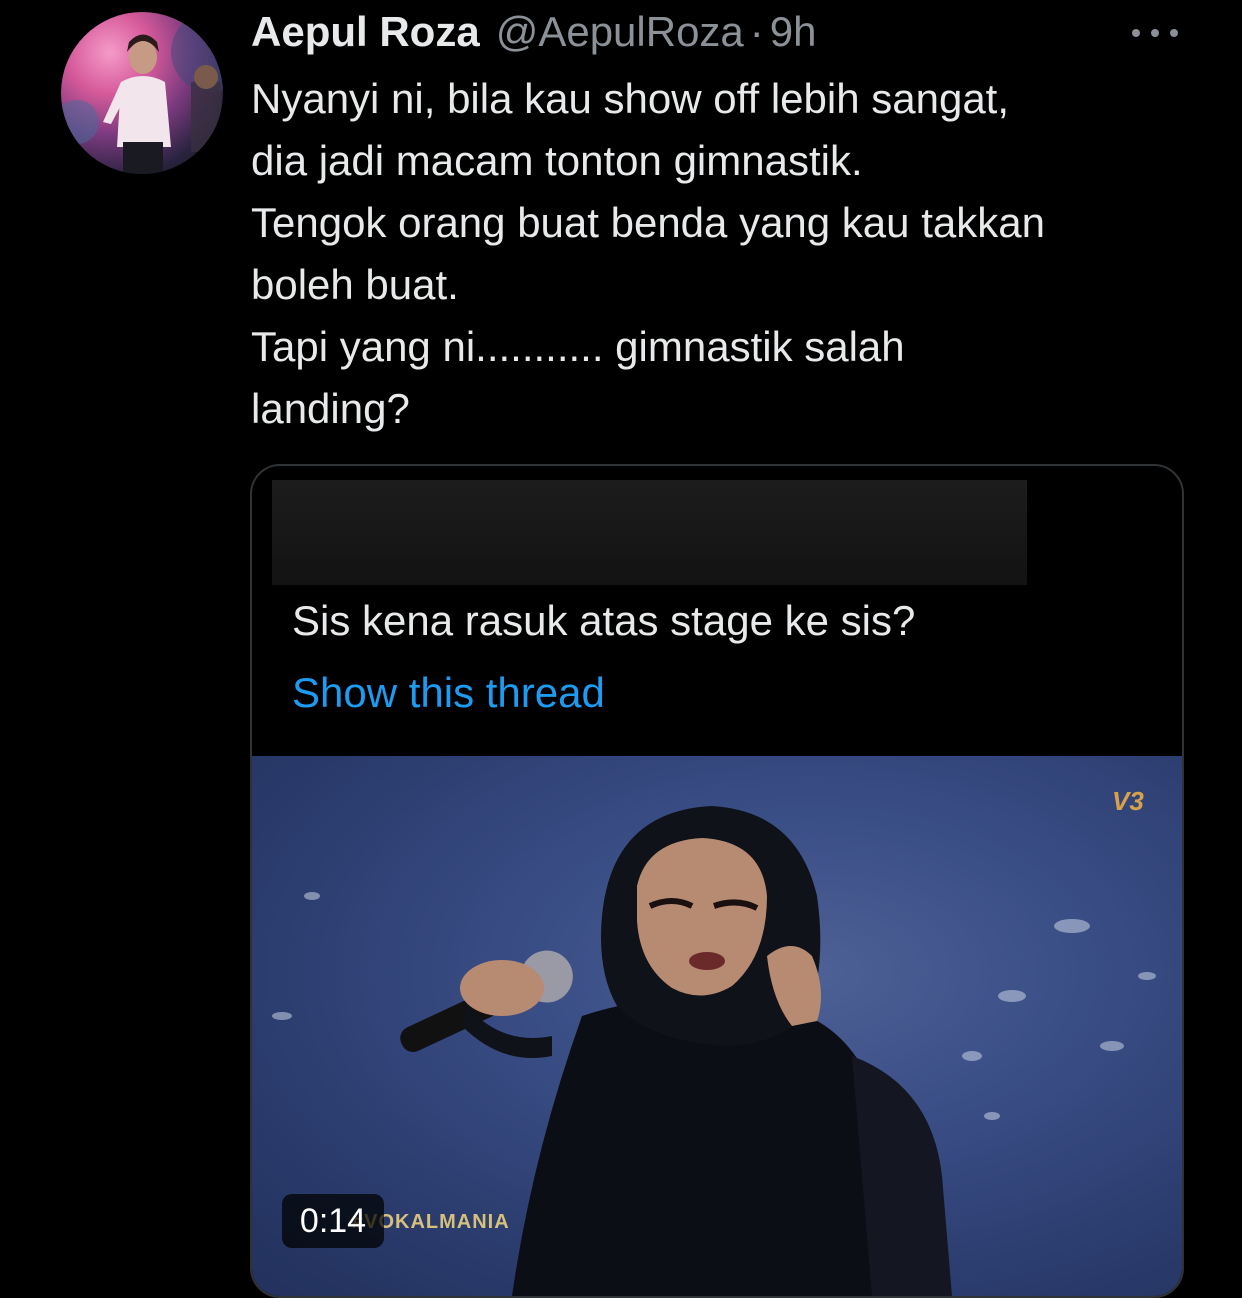 This screenshot has width=1242, height=1298. What do you see at coordinates (333, 1221) in the screenshot?
I see `video-duration-badge: 0:14` at bounding box center [333, 1221].